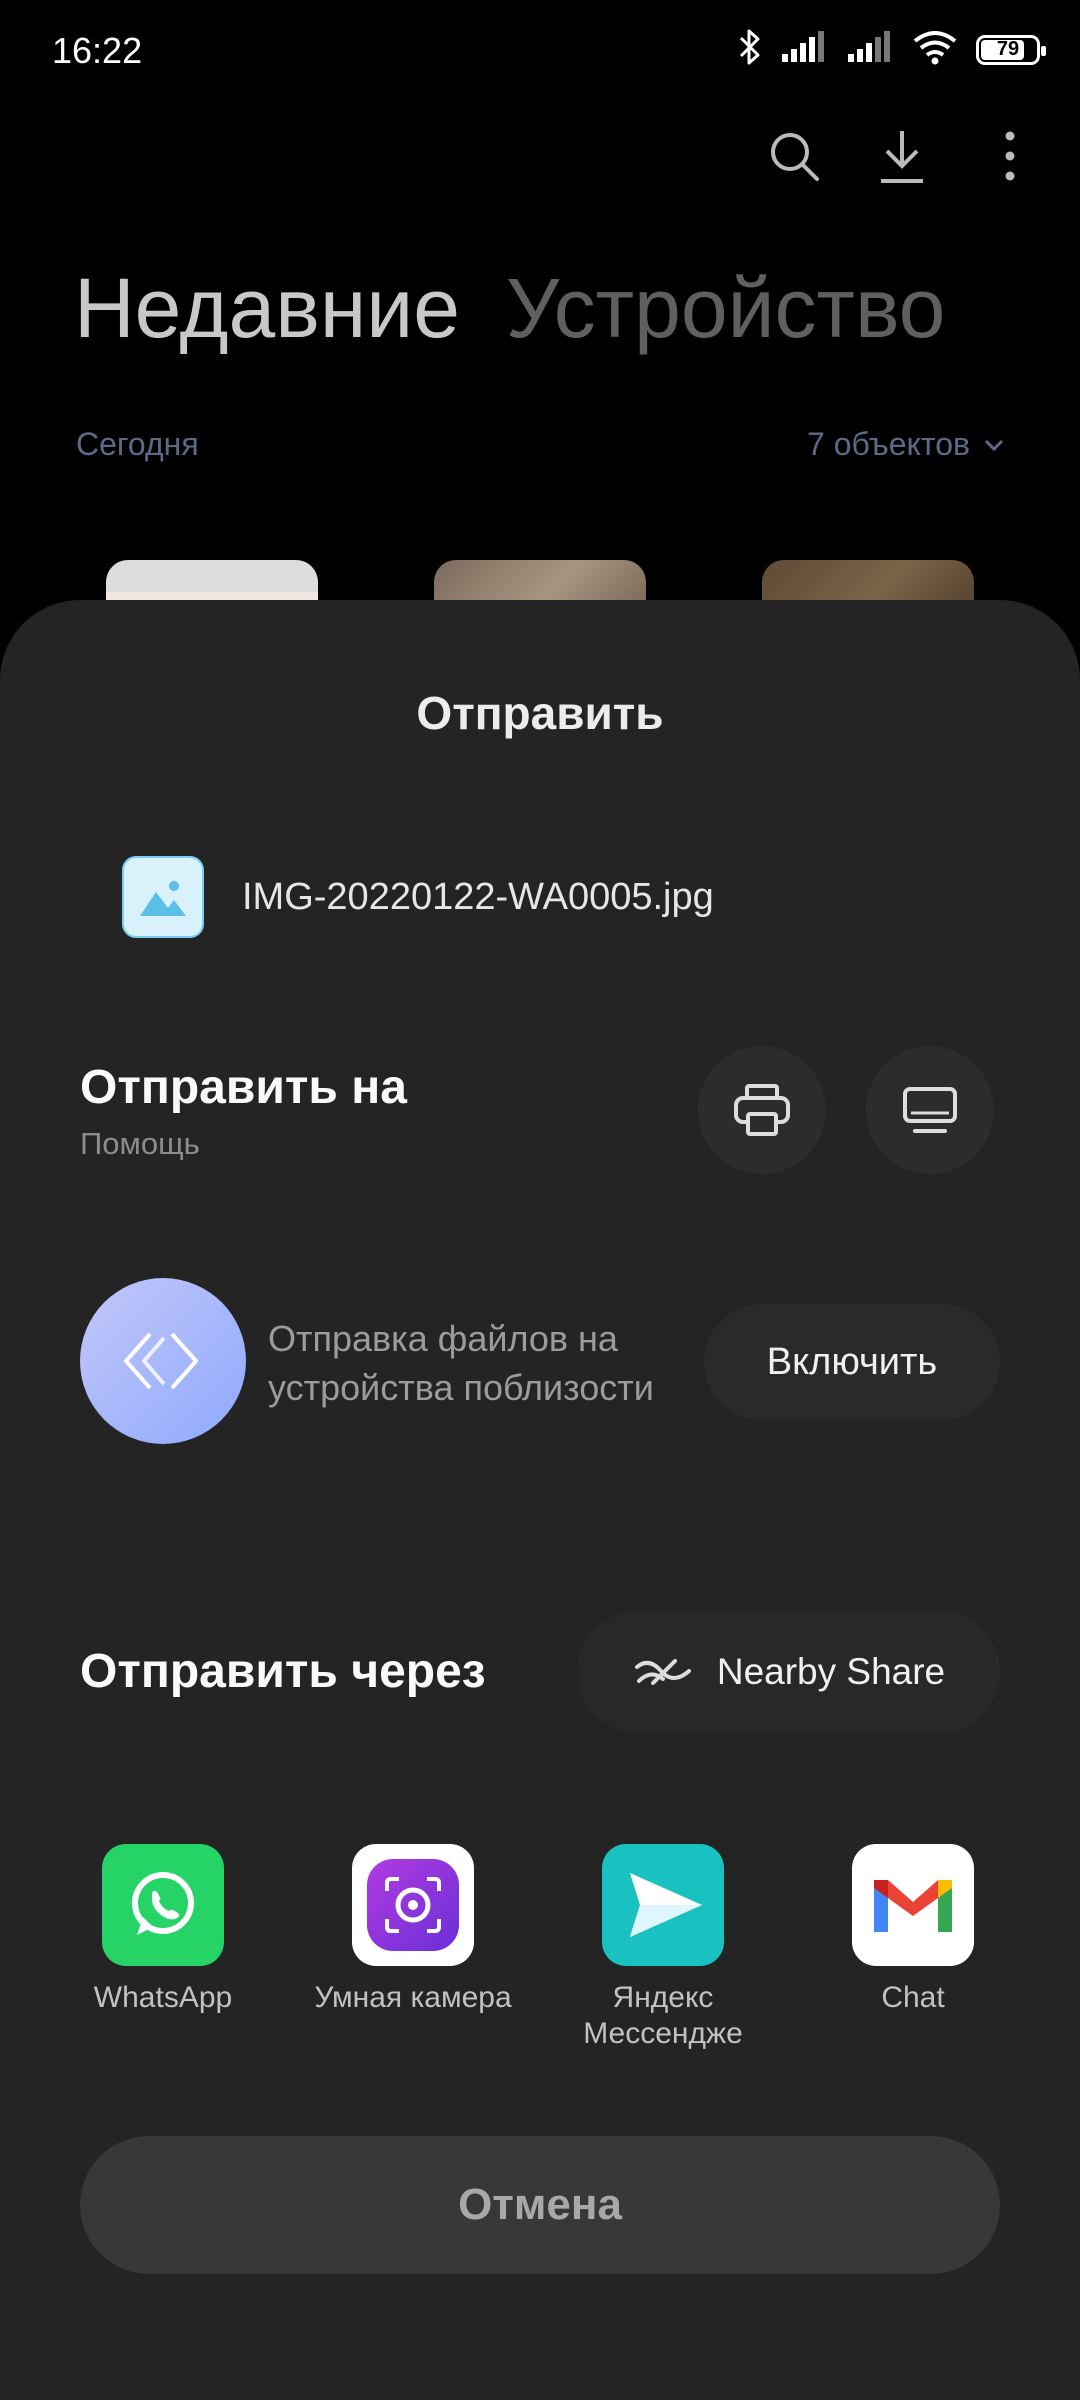  Describe the element at coordinates (540, 52) in the screenshot. I see `status-bar: 16:22 79` at that location.